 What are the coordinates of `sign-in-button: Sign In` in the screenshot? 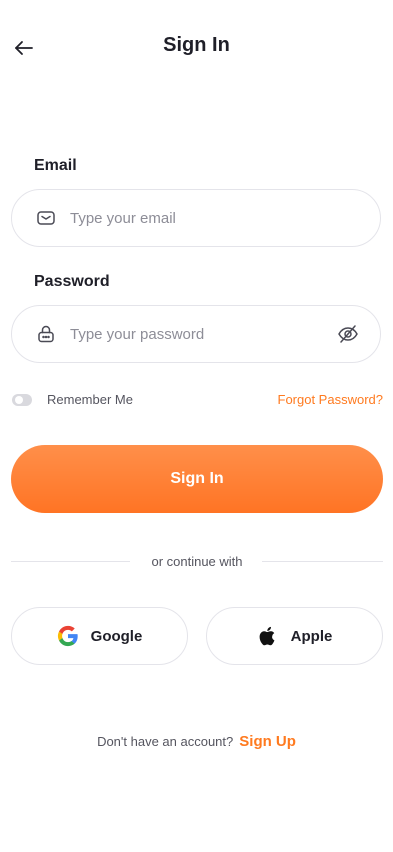 It's located at (197, 479).